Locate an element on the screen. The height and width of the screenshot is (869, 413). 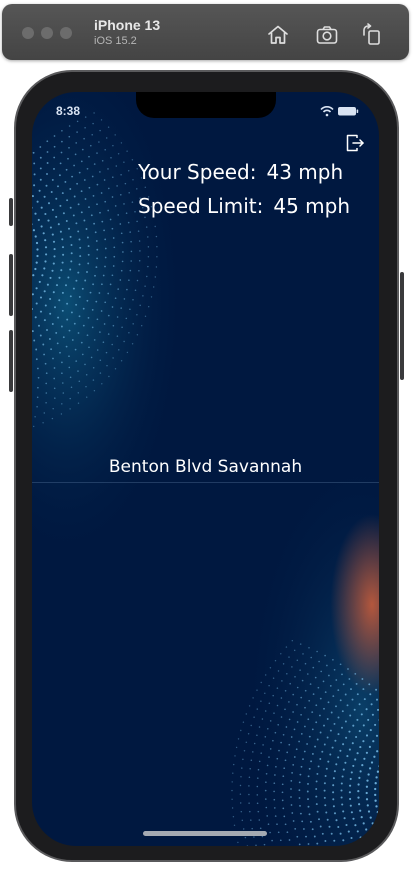
logout-button is located at coordinates (355, 143).